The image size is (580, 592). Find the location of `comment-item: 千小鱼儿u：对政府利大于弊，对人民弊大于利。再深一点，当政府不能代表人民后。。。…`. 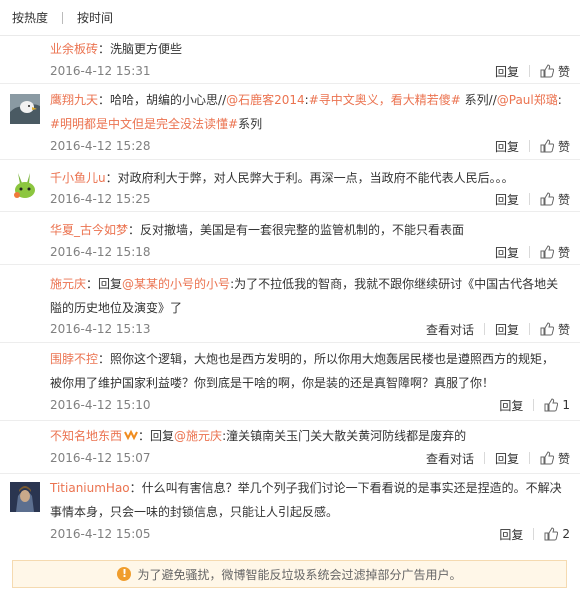

comment-item: 千小鱼儿u：对政府利大于弊，对人民弊大于利。再深一点，当政府不能代表人民后。。。… is located at coordinates (290, 186).